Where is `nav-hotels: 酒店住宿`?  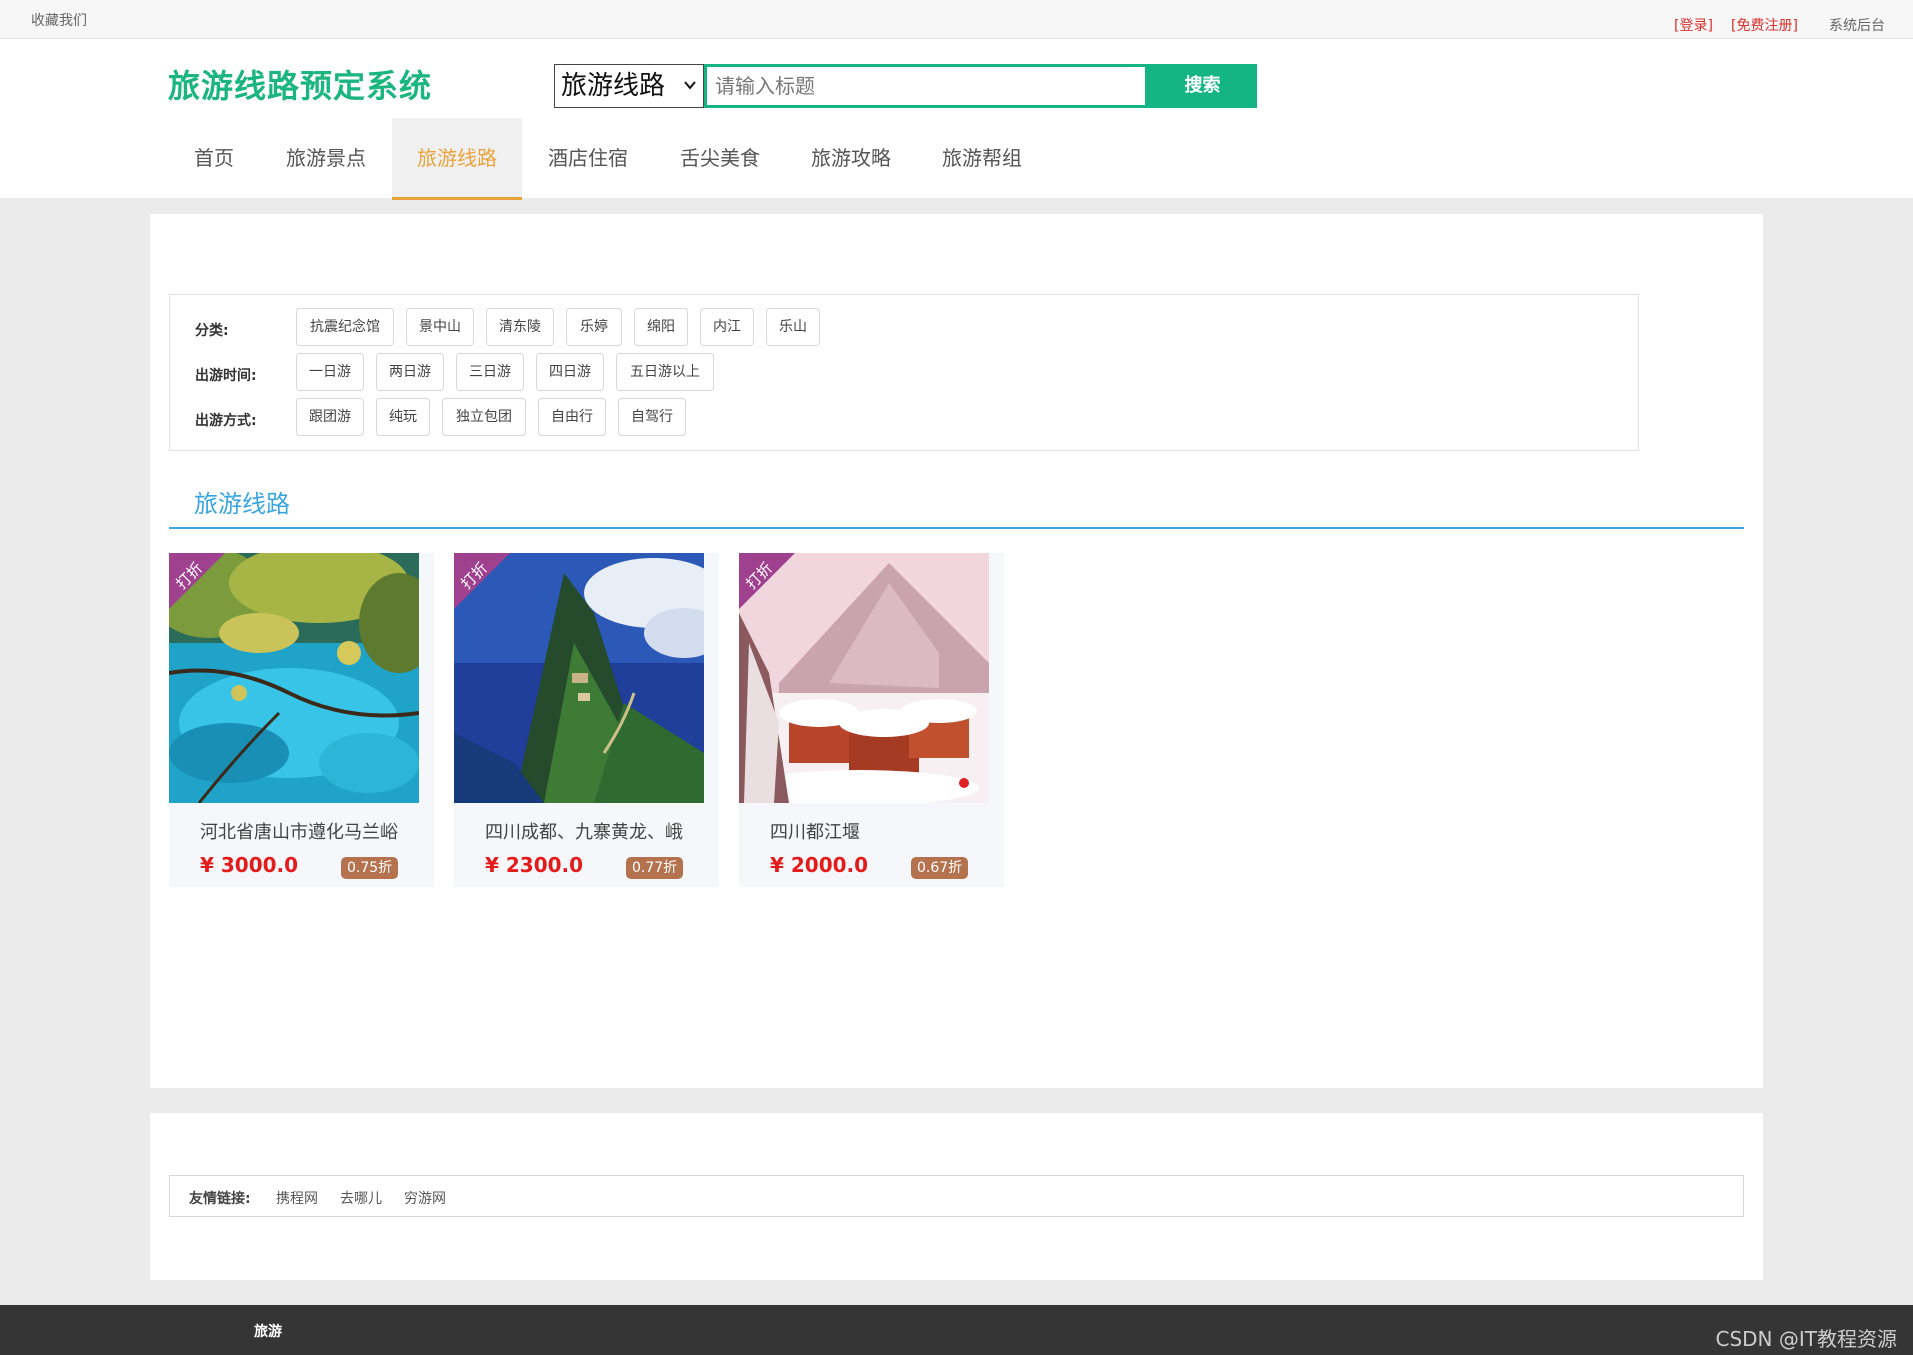
nav-hotels: 酒店住宿 is located at coordinates (588, 159).